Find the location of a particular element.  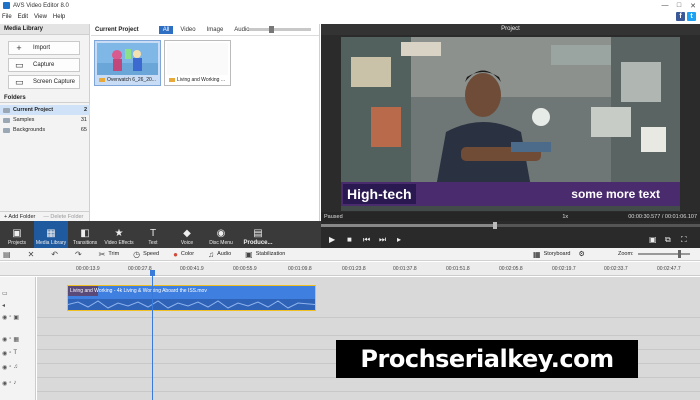

audio-icon: ♫ is located at coordinates (211, 254).